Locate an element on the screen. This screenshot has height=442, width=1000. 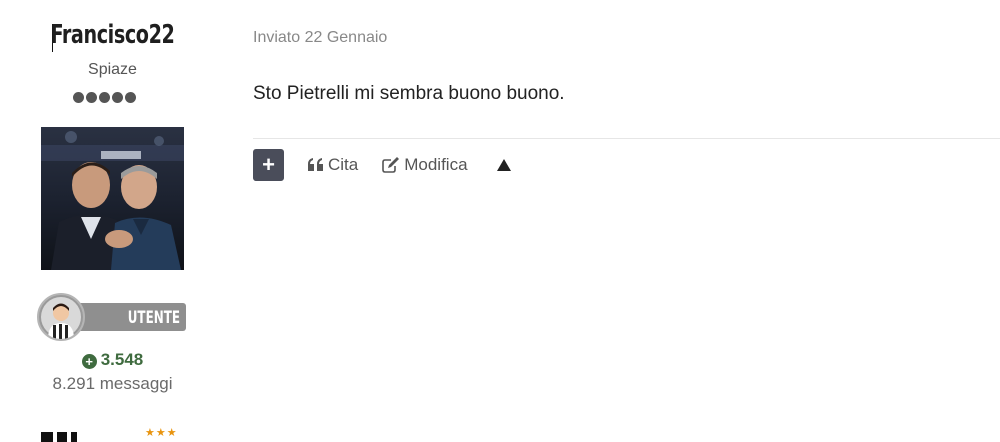
plus-button: + is located at coordinates (268, 165).